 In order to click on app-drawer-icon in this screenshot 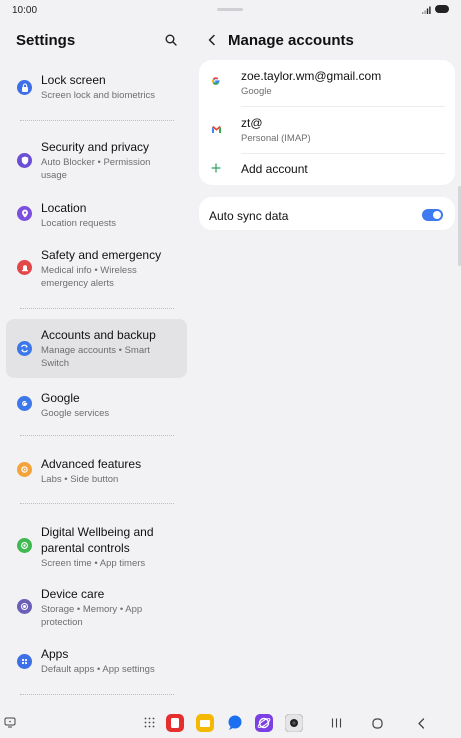, I will do `click(149, 722)`.